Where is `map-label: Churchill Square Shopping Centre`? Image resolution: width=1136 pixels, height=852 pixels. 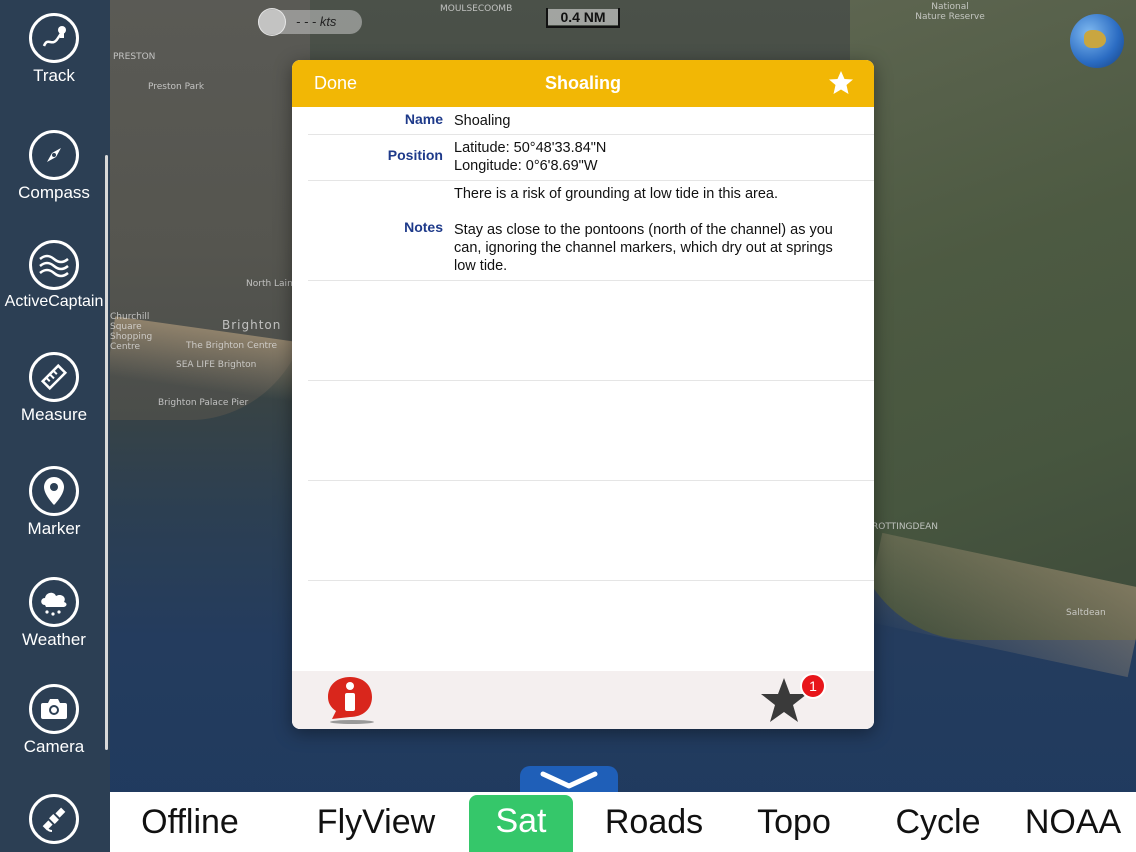
map-label: Churchill Square Shopping Centre is located at coordinates (131, 332).